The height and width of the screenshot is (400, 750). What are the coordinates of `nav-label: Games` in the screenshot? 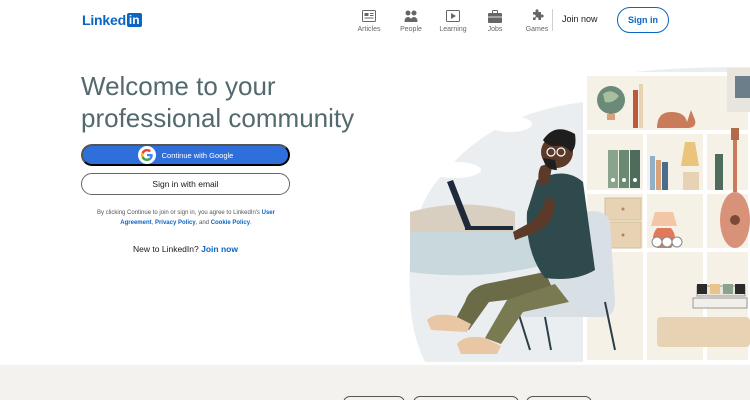 It's located at (537, 29).